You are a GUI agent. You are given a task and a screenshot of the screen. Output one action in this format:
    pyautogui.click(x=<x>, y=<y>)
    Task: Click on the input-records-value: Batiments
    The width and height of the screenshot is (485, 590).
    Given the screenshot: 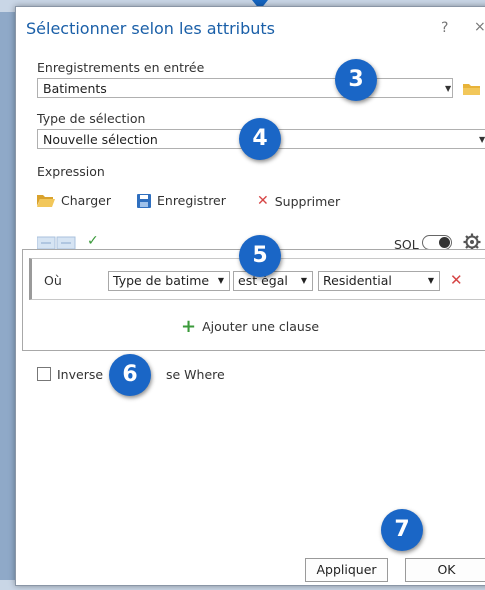 What is the action you would take?
    pyautogui.click(x=75, y=88)
    